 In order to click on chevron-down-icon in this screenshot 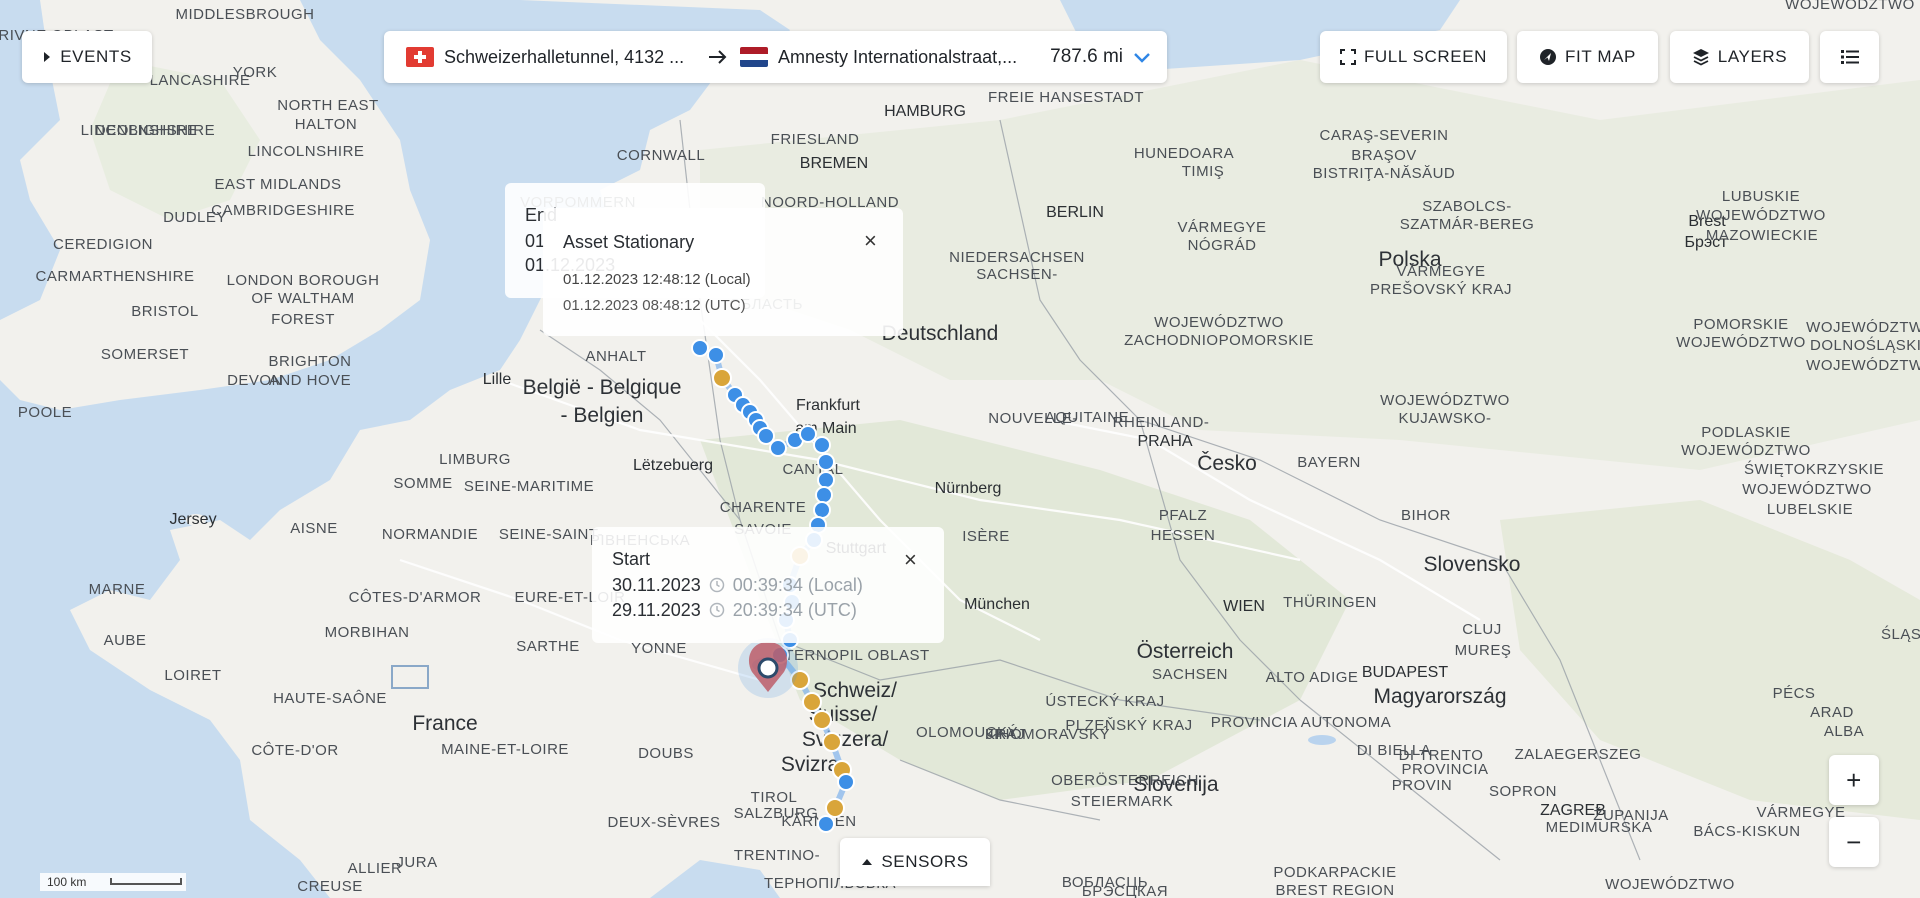, I will do `click(1142, 57)`.